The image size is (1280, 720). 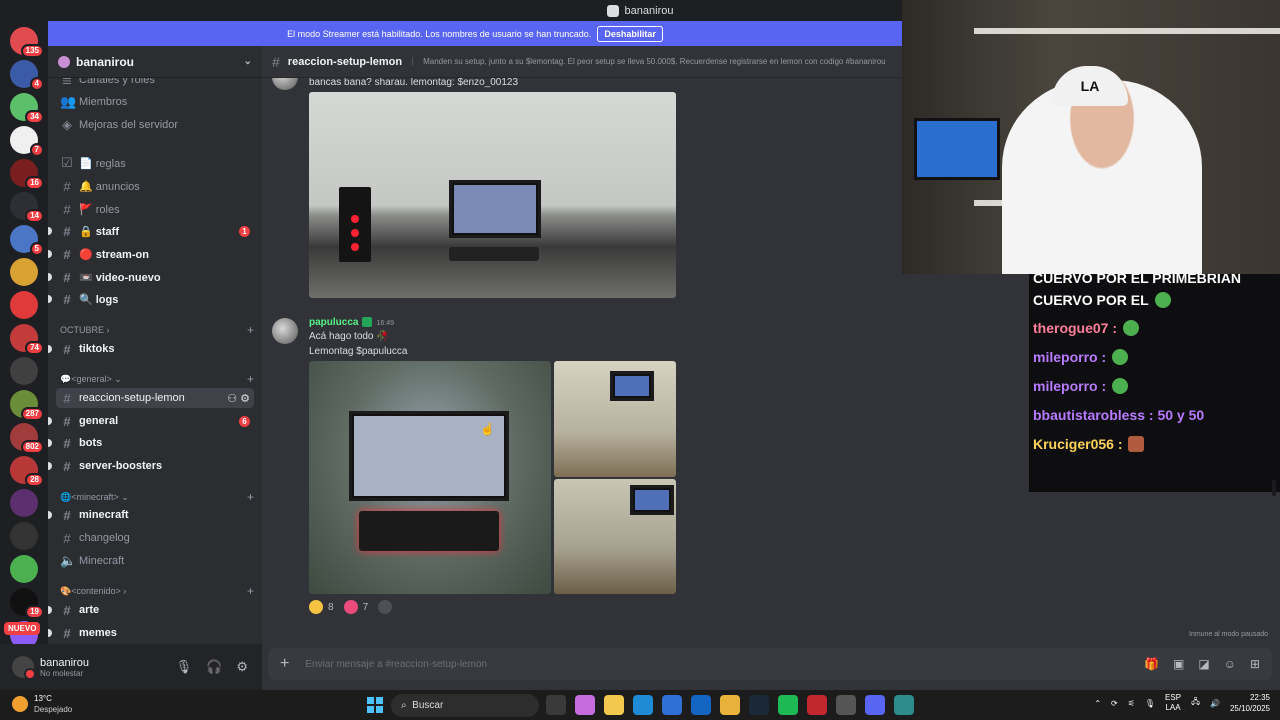 I want to click on channel-arte: # arte, so click(x=151, y=610).